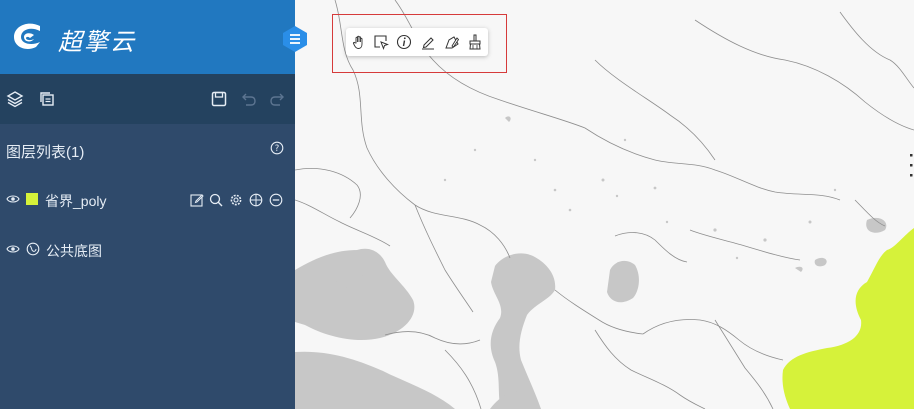  What do you see at coordinates (295, 39) in the screenshot?
I see `collapse-sidebar-button` at bounding box center [295, 39].